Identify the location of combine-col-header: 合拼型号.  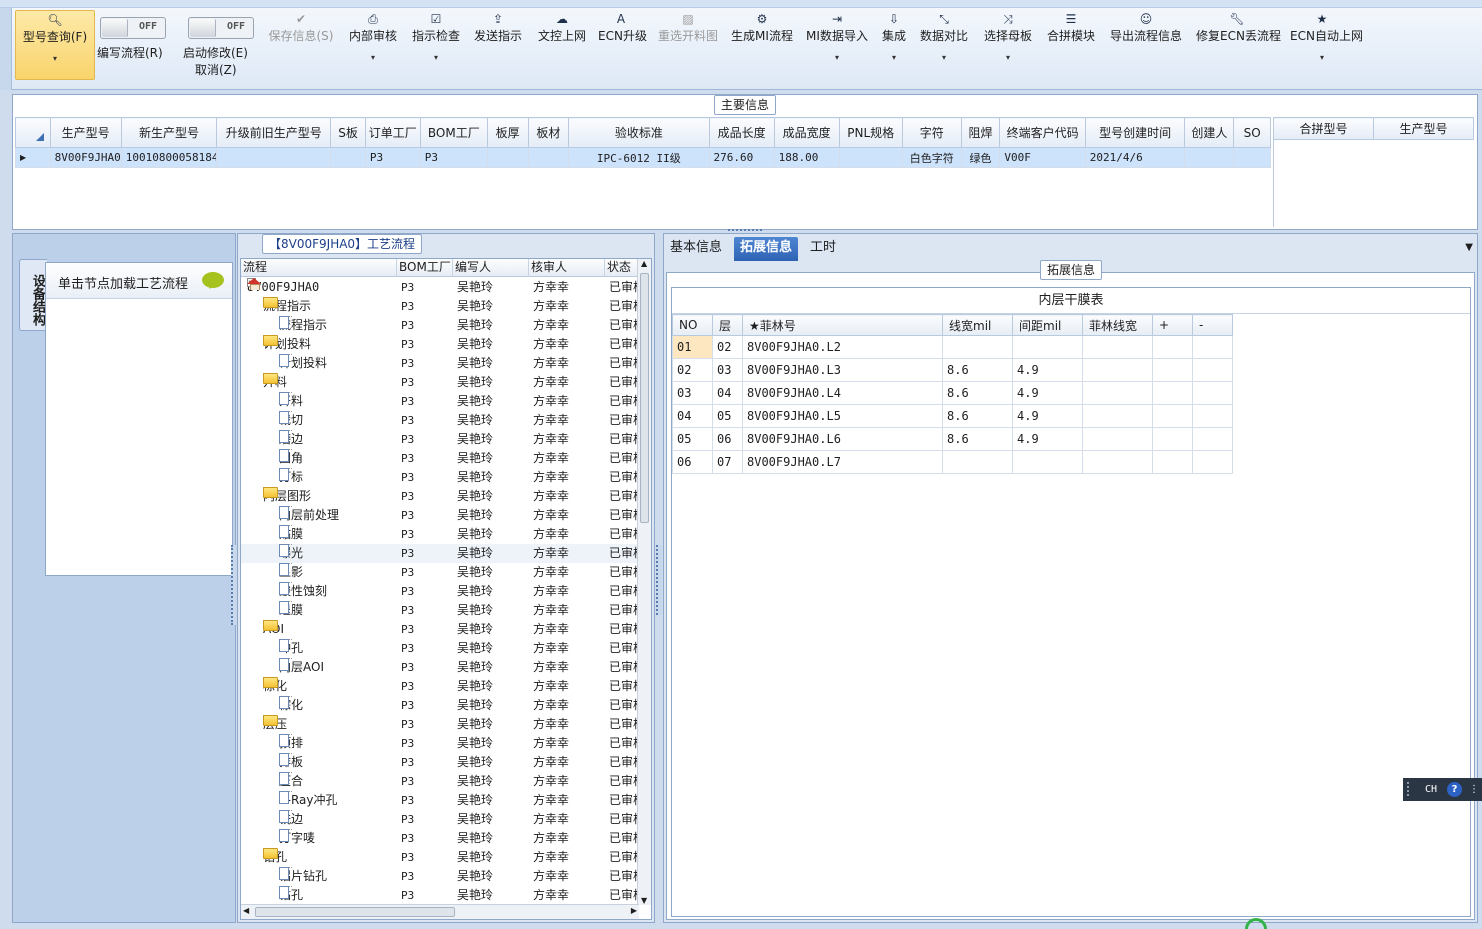
(1323, 128).